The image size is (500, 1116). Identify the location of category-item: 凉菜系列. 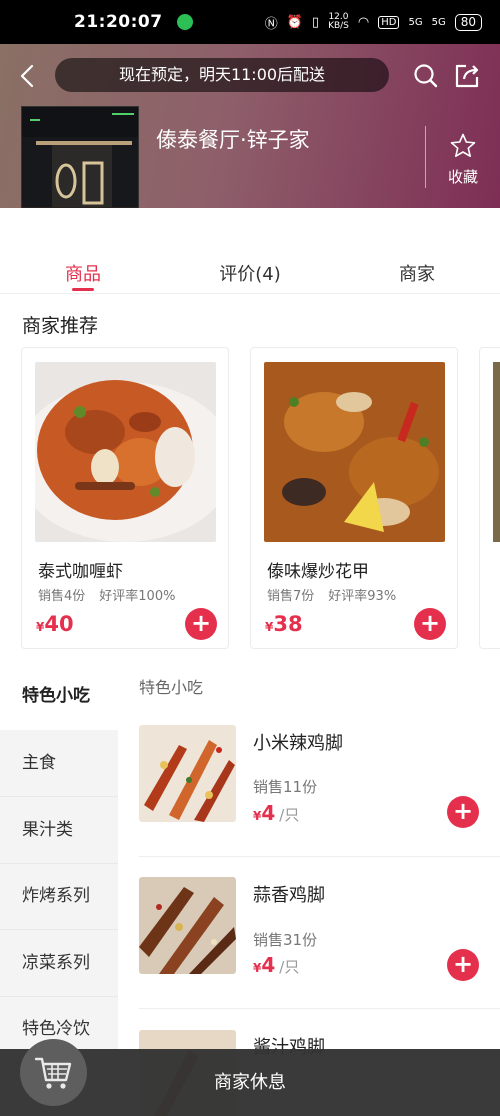
(59, 963).